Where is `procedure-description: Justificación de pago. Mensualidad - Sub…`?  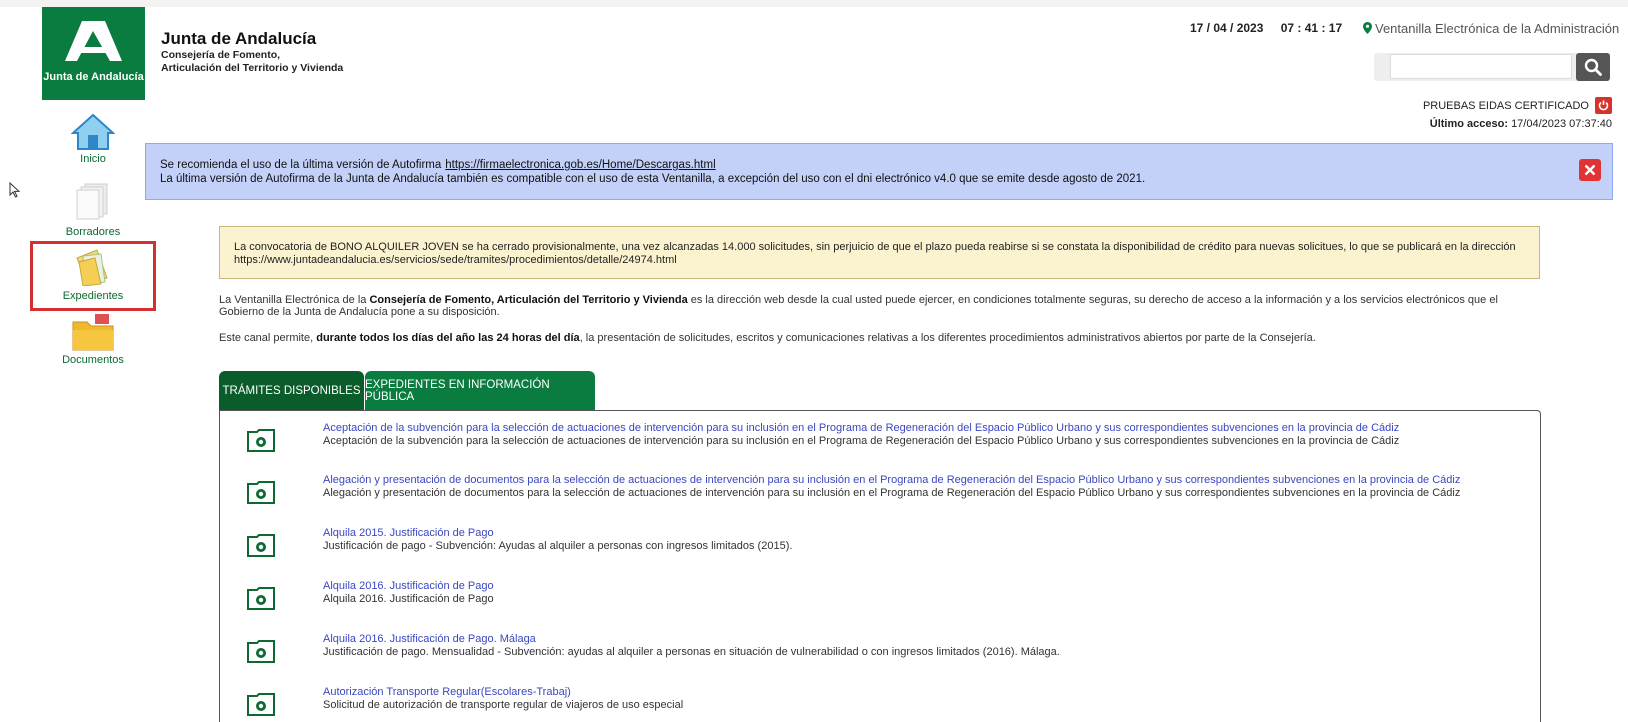 procedure-description: Justificación de pago. Mensualidad - Sub… is located at coordinates (691, 652).